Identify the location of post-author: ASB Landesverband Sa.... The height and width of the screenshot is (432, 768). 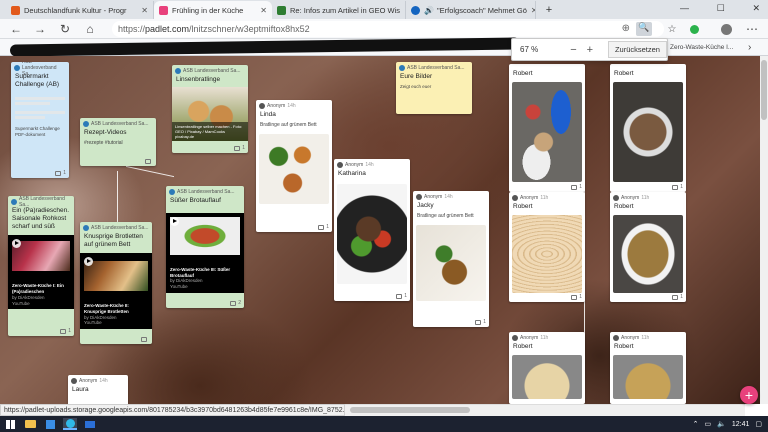
(436, 67).